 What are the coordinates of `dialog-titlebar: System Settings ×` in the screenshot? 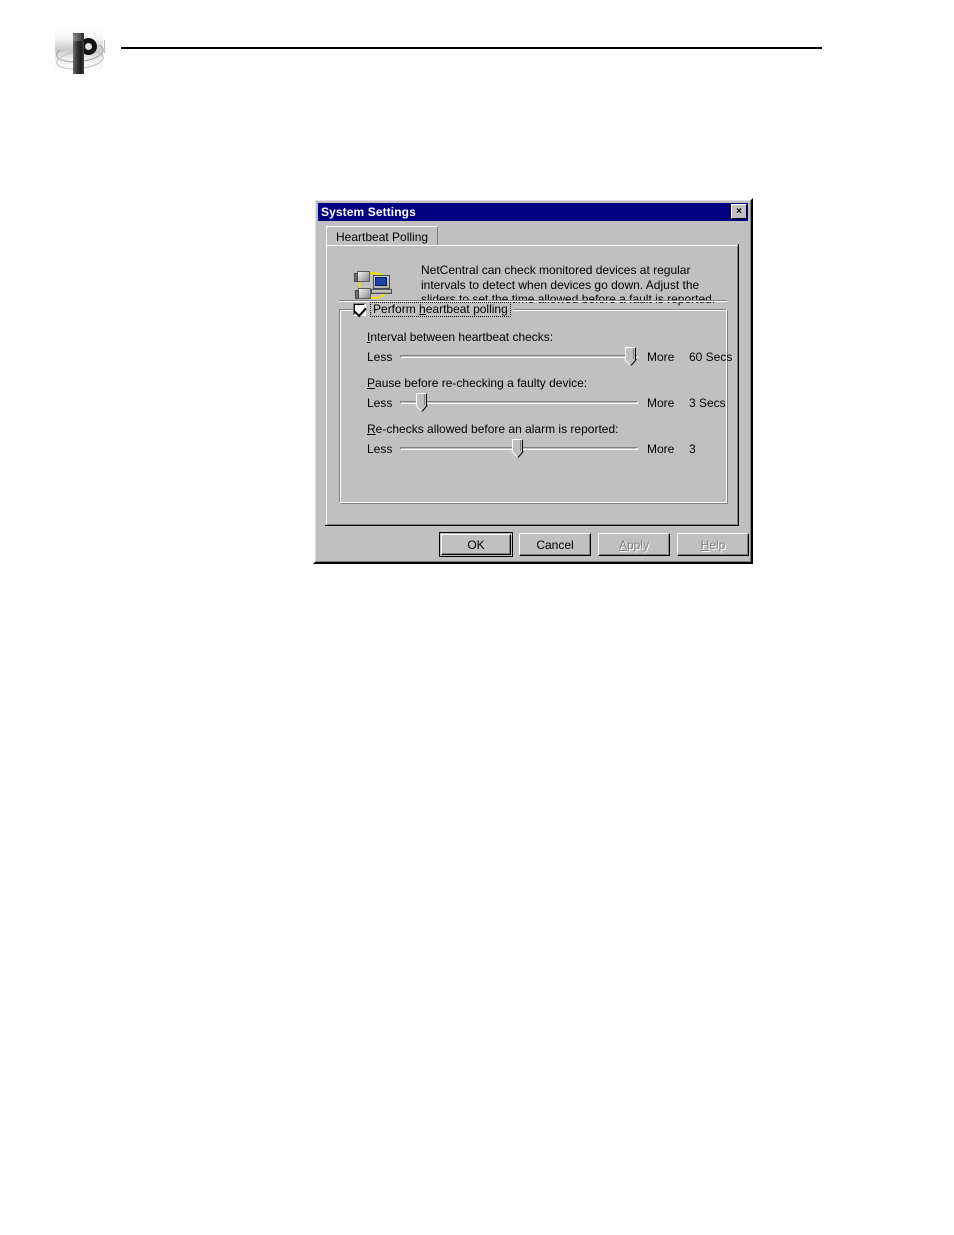 It's located at (533, 212).